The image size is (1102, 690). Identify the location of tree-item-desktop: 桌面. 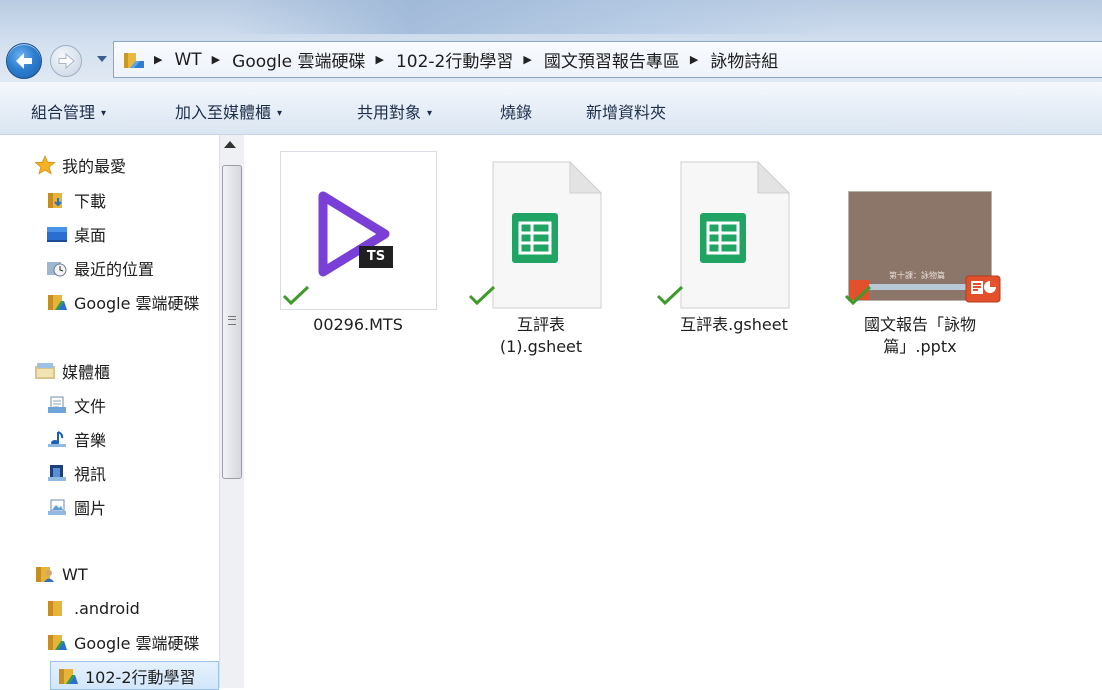
(132, 234).